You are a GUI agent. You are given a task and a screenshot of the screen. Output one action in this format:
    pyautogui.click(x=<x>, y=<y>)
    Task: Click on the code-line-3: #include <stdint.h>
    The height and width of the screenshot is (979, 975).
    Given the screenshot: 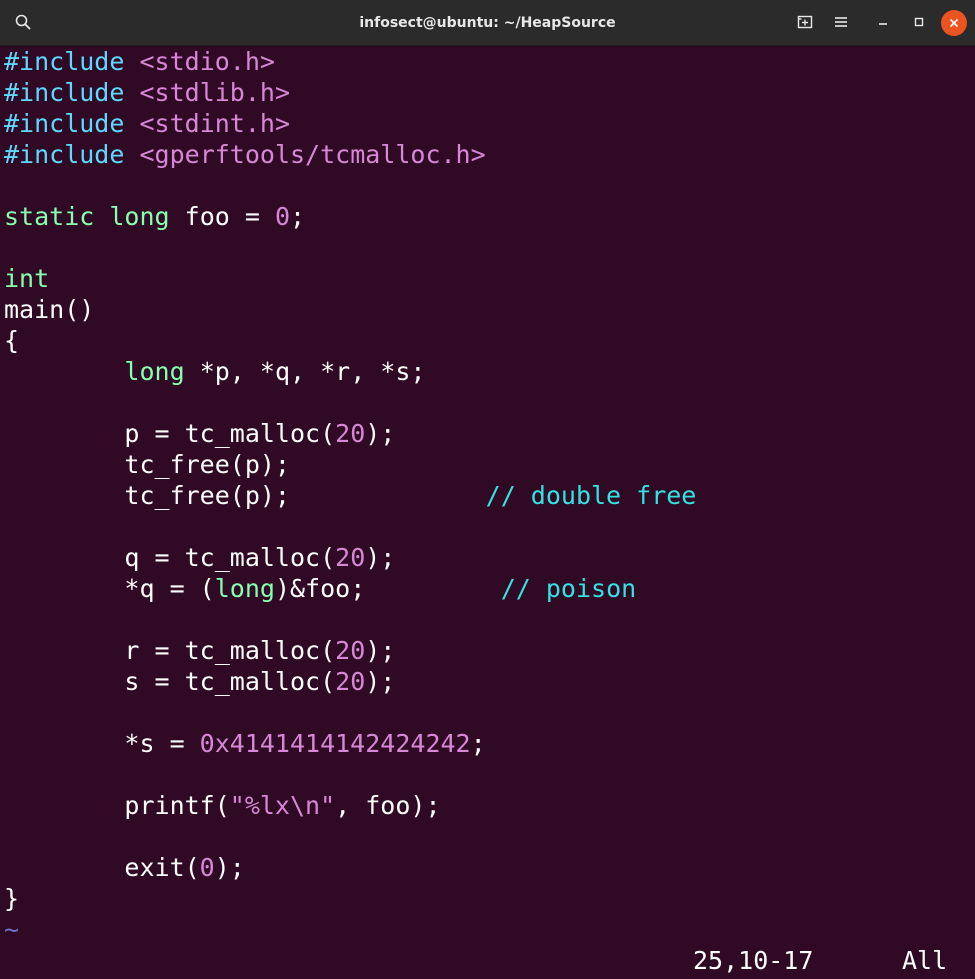 What is the action you would take?
    pyautogui.click(x=147, y=123)
    